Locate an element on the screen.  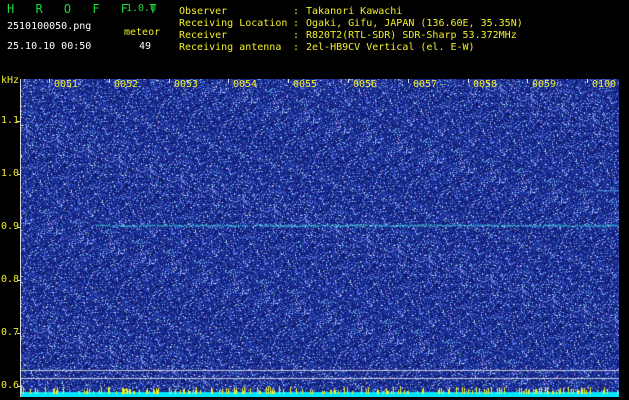
x-tick-label: 0058 is located at coordinates (485, 84).